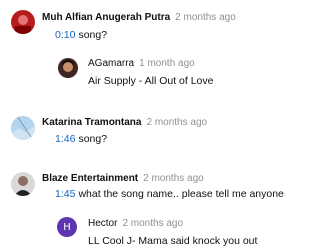  What do you see at coordinates (91, 122) in the screenshot?
I see `author-name: Katarina Tramontana` at bounding box center [91, 122].